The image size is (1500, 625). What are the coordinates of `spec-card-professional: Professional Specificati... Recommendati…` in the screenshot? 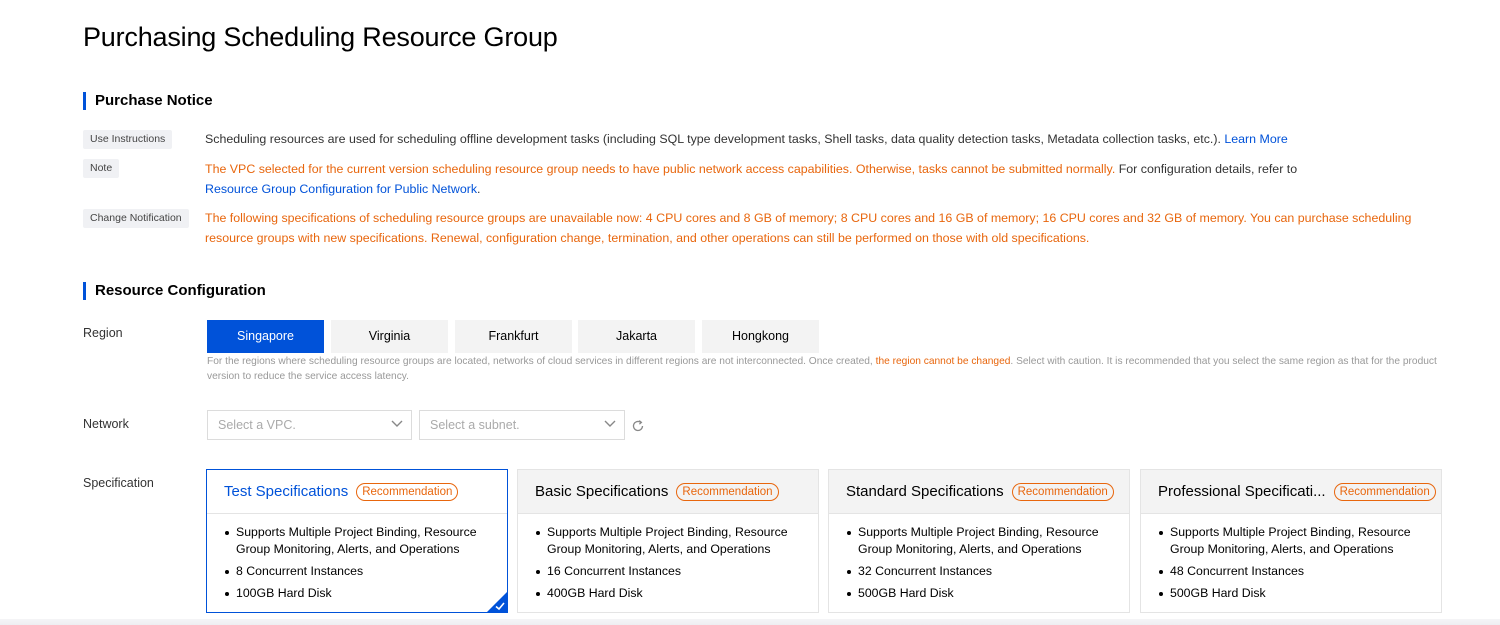 It's located at (1291, 541).